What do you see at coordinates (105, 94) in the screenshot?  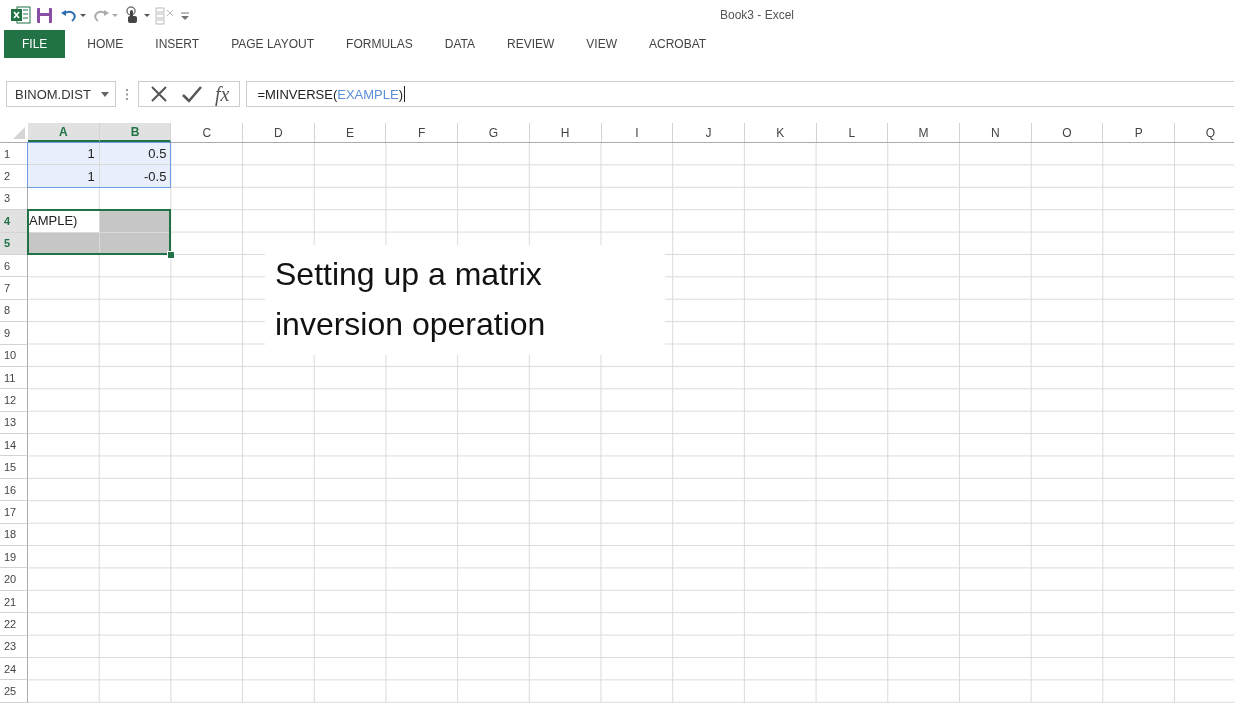 I see `dropdown-icon` at bounding box center [105, 94].